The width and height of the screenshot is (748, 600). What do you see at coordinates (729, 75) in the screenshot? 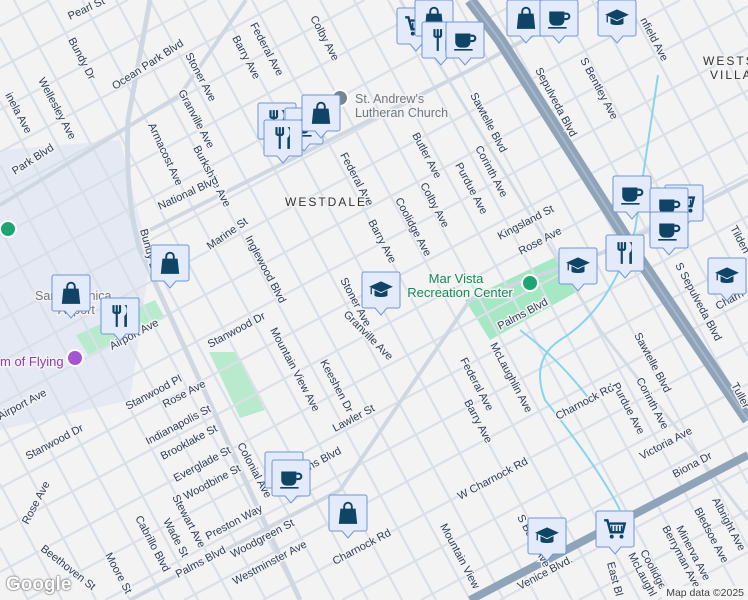
I see `neighborhood-westside-village-2: VILLA` at bounding box center [729, 75].